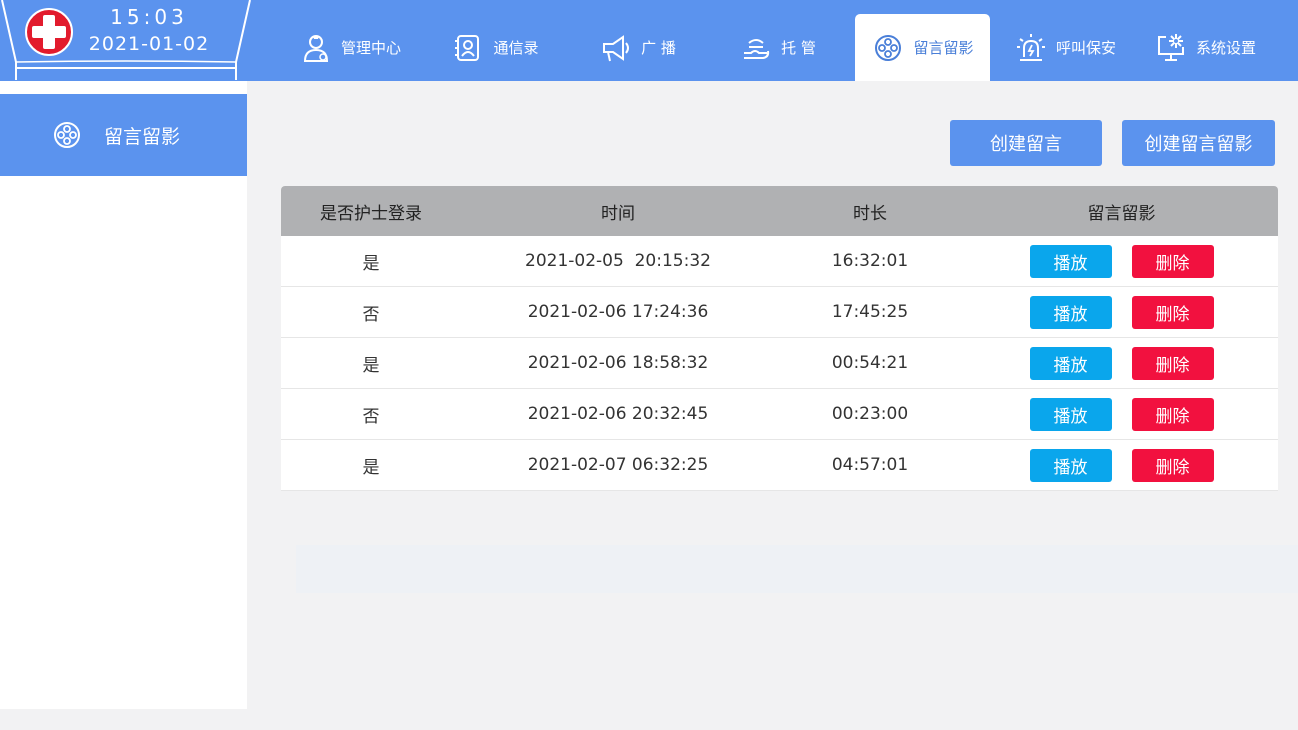  Describe the element at coordinates (468, 48) in the screenshot. I see `contacts-icon` at that location.